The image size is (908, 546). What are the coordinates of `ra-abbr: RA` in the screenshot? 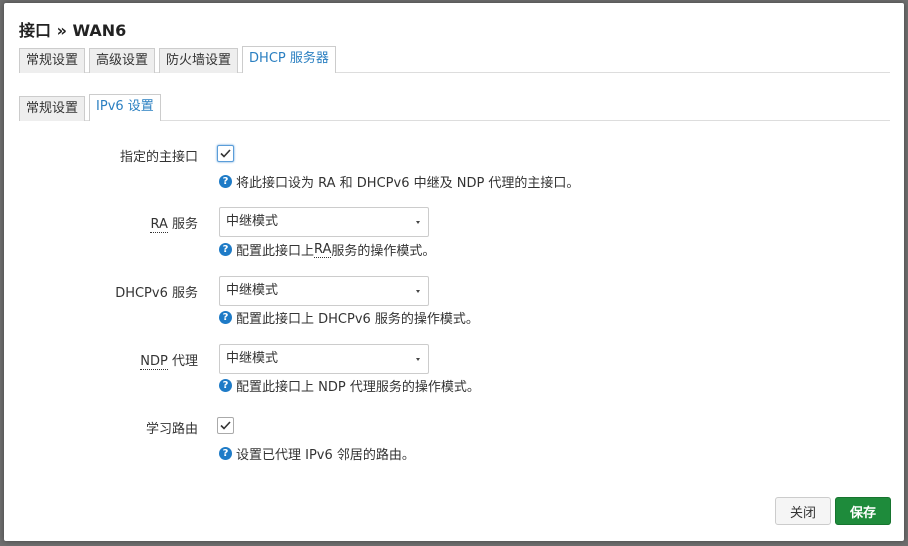 It's located at (159, 225).